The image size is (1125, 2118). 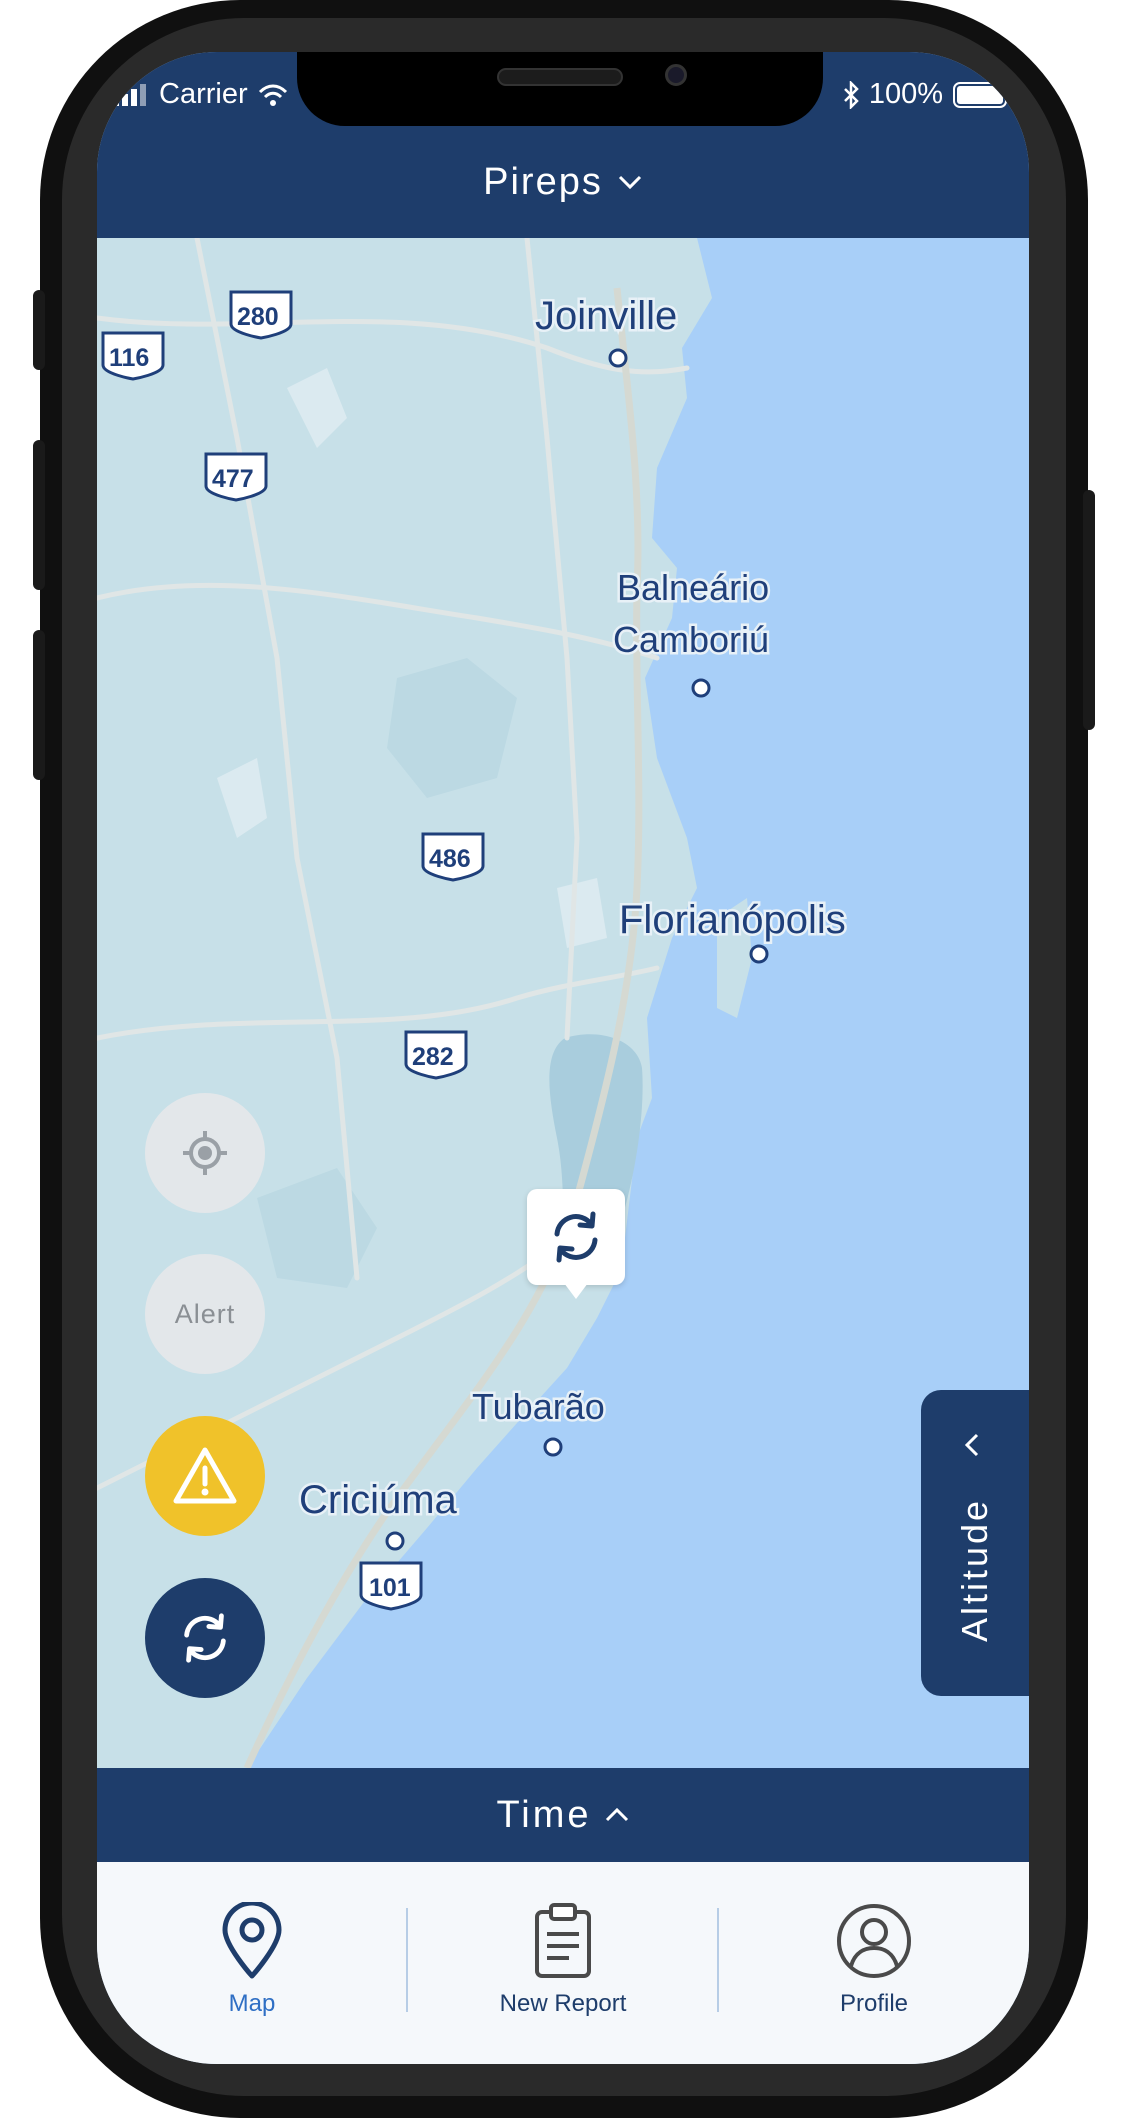 What do you see at coordinates (544, 1814) in the screenshot?
I see `time-label: Time` at bounding box center [544, 1814].